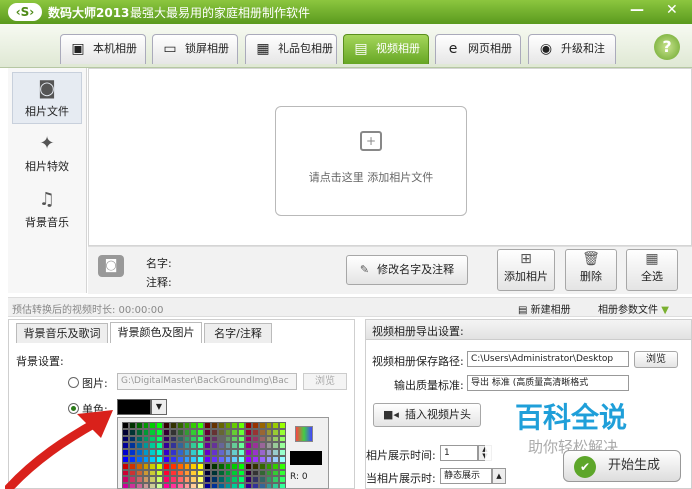 Image resolution: width=692 pixels, height=489 pixels. Describe the element at coordinates (325, 381) in the screenshot. I see `image-browse-button: 浏览` at that location.